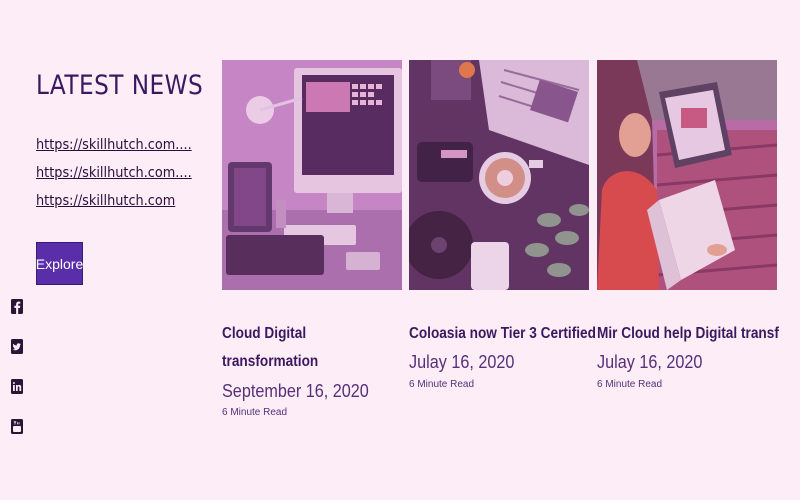  Describe the element at coordinates (312, 175) in the screenshot. I see `news-image-desk-computer` at that location.